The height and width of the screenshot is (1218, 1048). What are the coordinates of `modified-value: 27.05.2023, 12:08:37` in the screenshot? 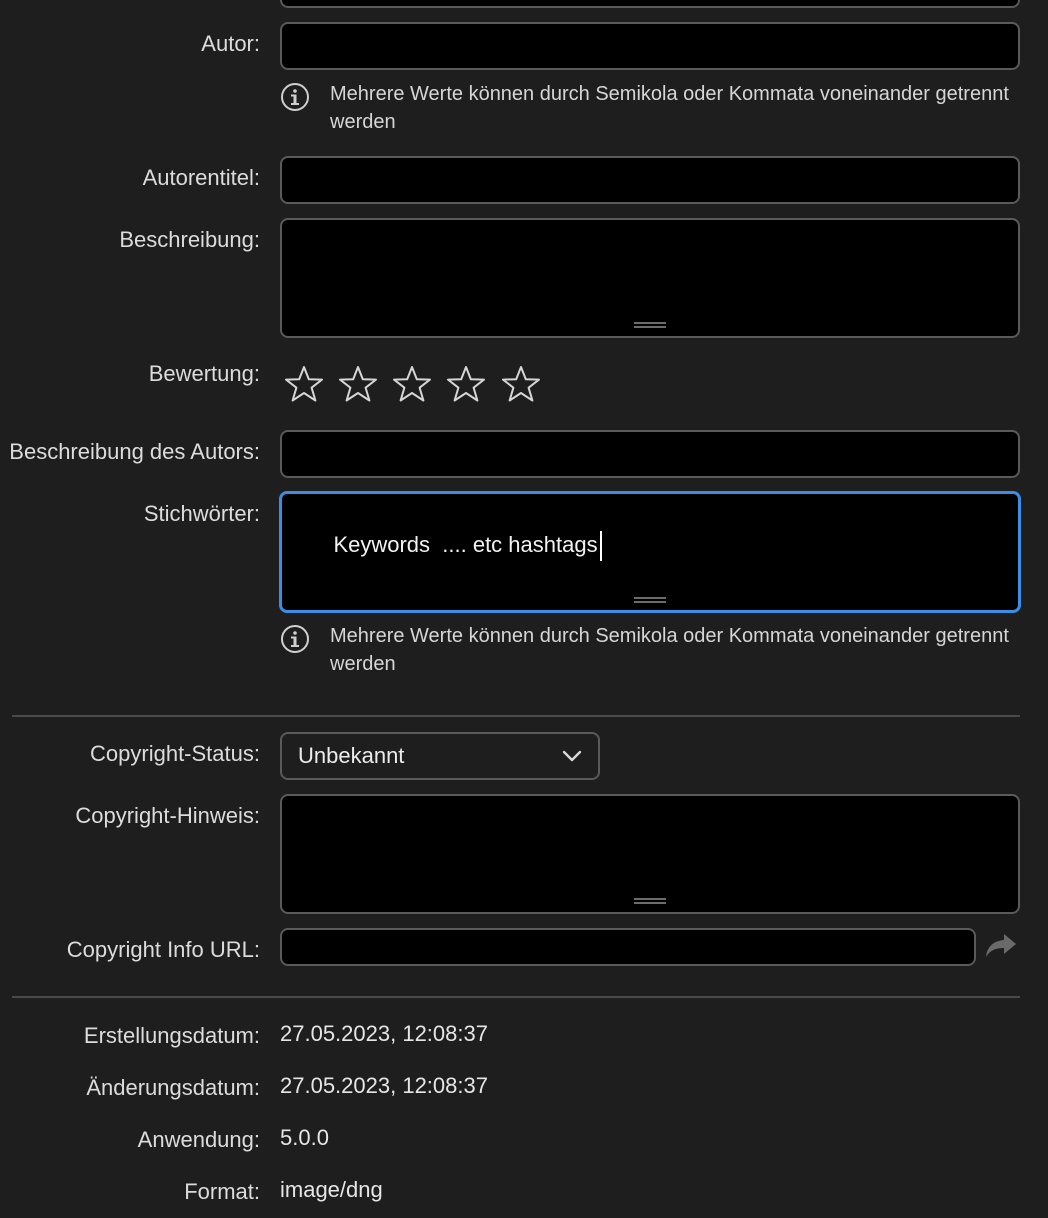 It's located at (384, 1085).